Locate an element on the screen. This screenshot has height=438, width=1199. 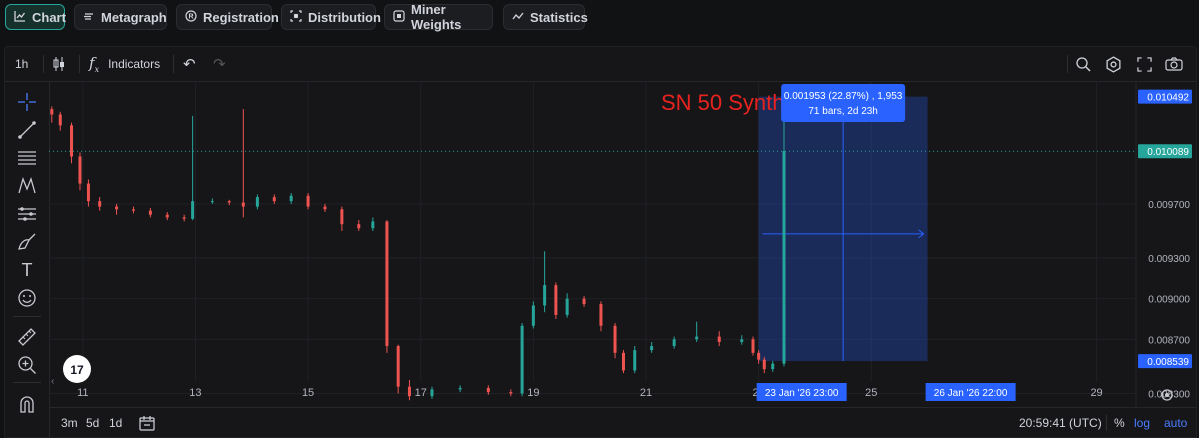
tradingview-logo: 17 is located at coordinates (77, 369).